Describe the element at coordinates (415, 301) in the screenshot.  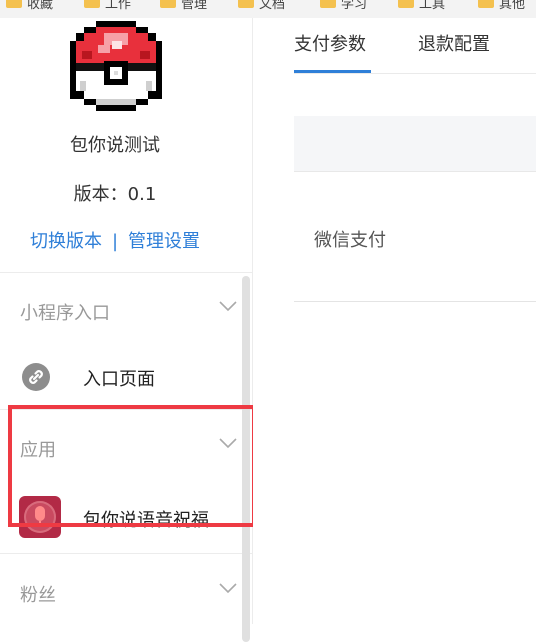
I see `row-divider` at that location.